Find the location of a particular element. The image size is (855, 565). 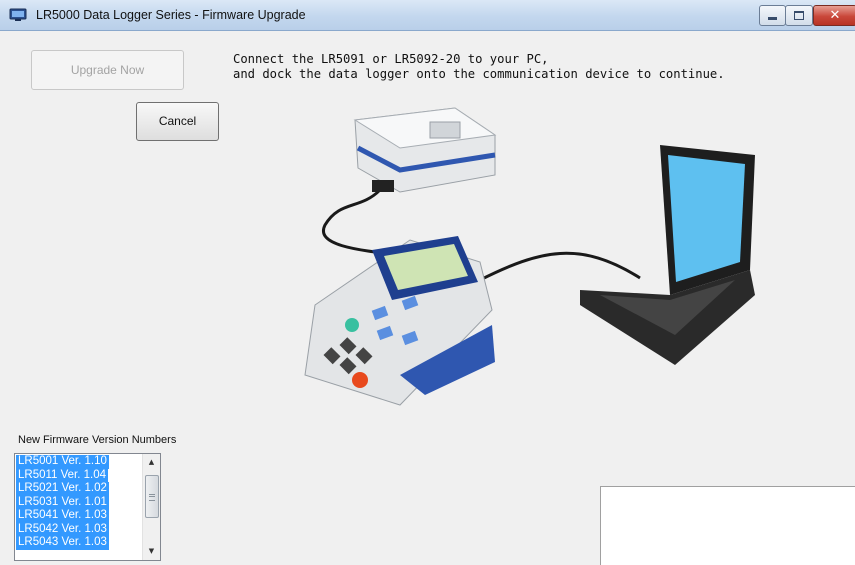

scroll-up-icon: ▲ is located at coordinates (151, 462).